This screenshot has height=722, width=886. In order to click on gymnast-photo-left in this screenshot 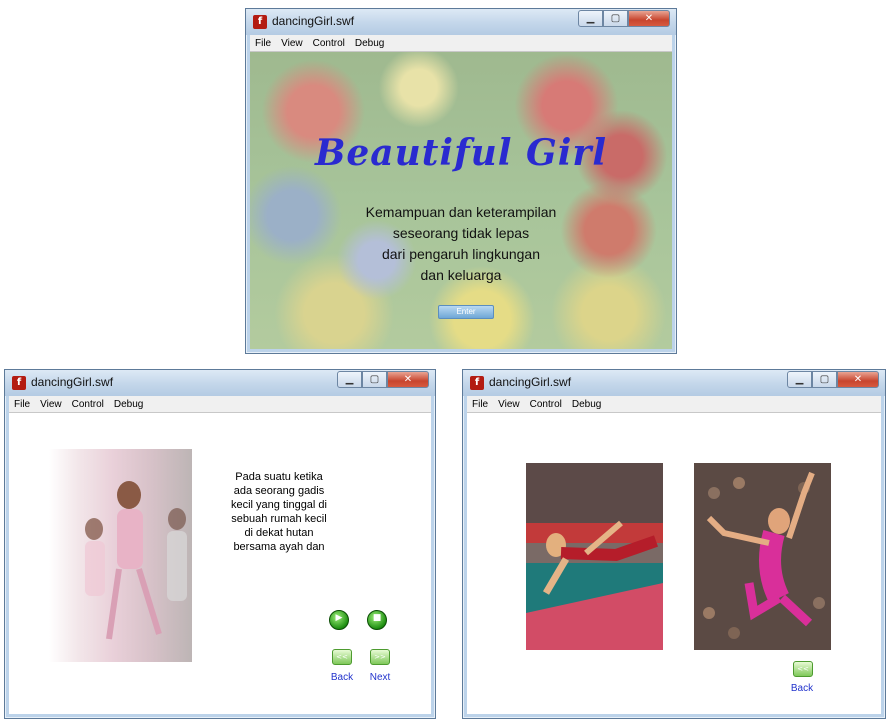, I will do `click(594, 556)`.